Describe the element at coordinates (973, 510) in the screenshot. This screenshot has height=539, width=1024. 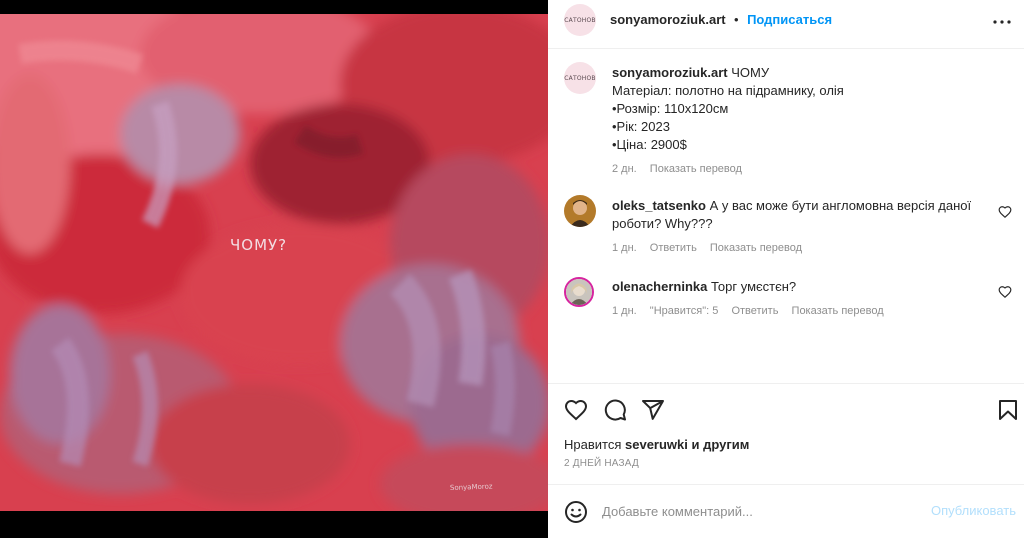
I see `publish-button: Опубликовать` at that location.